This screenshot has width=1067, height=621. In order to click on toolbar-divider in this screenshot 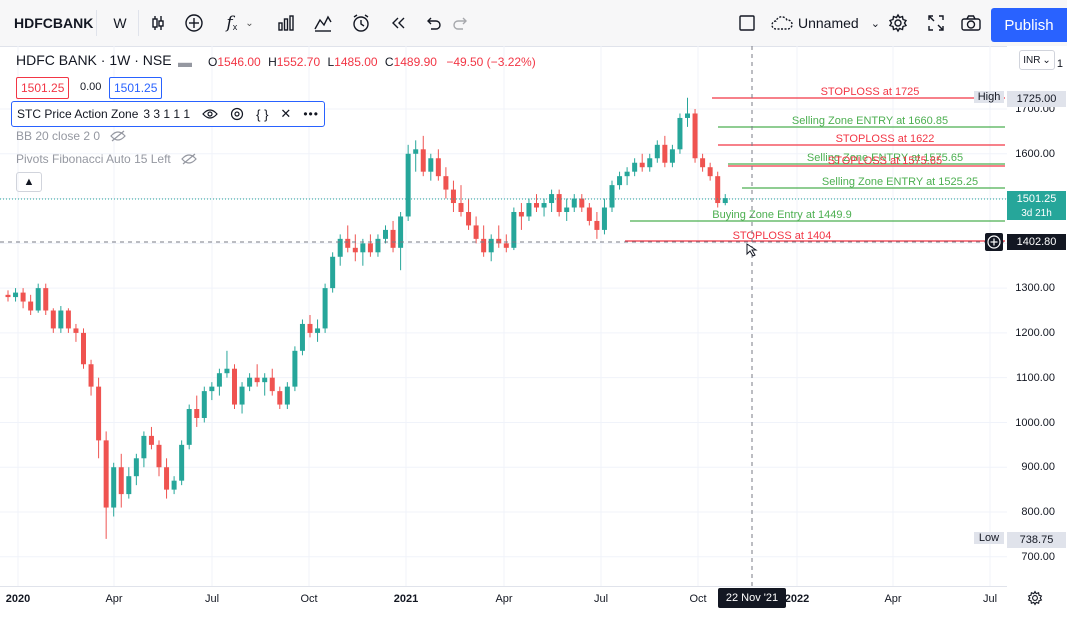, I will do `click(138, 23)`.